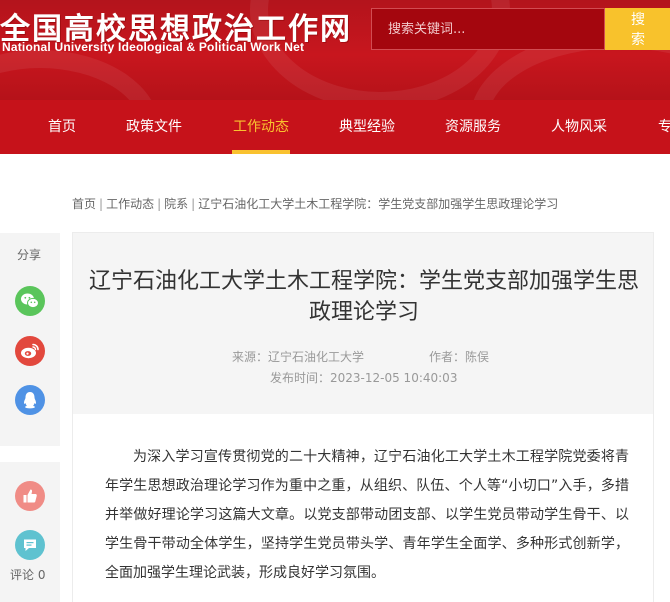 The height and width of the screenshot is (602, 670). I want to click on article-title: 辽宁石油化工大学土木工程学院：学生党支部加强学生思政理论学习, so click(363, 297).